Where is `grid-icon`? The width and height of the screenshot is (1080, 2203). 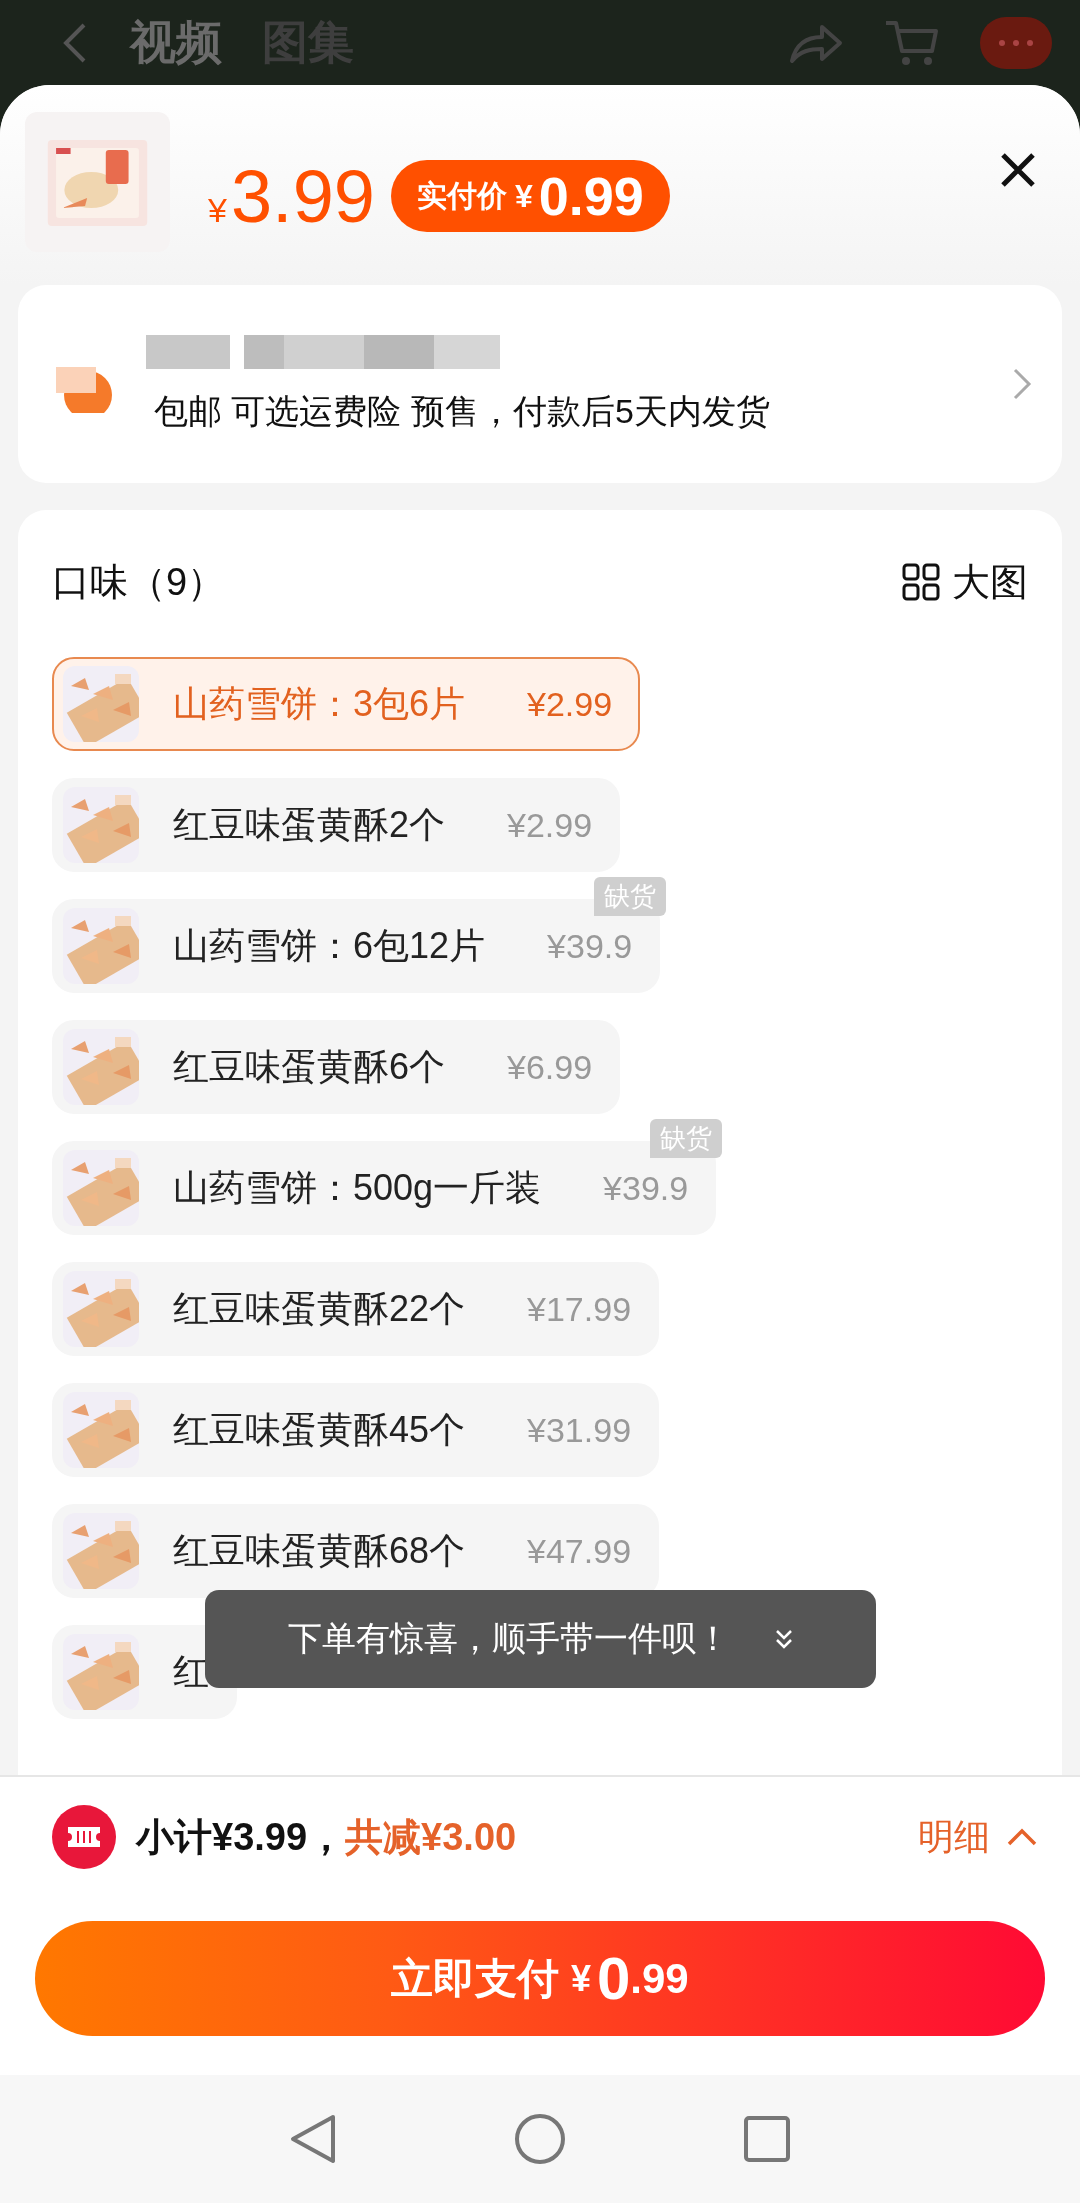
grid-icon is located at coordinates (921, 582).